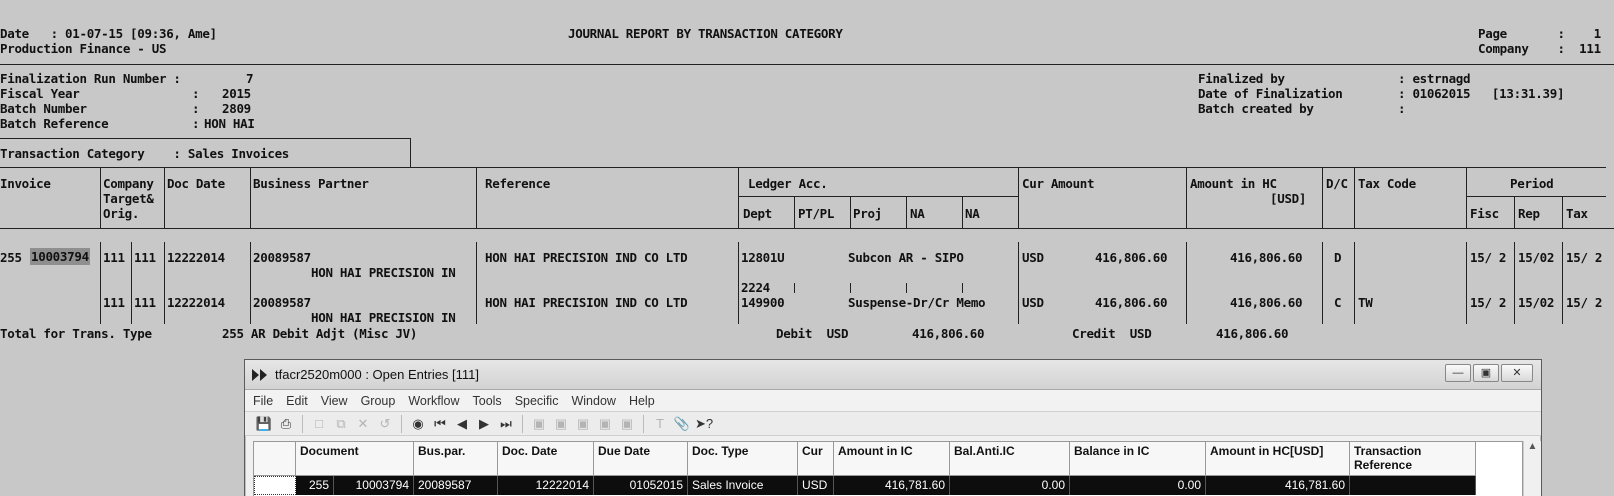 The width and height of the screenshot is (1614, 496). What do you see at coordinates (1278, 485) in the screenshot?
I see `grid-cell-amount-hc: 416,781.60` at bounding box center [1278, 485].